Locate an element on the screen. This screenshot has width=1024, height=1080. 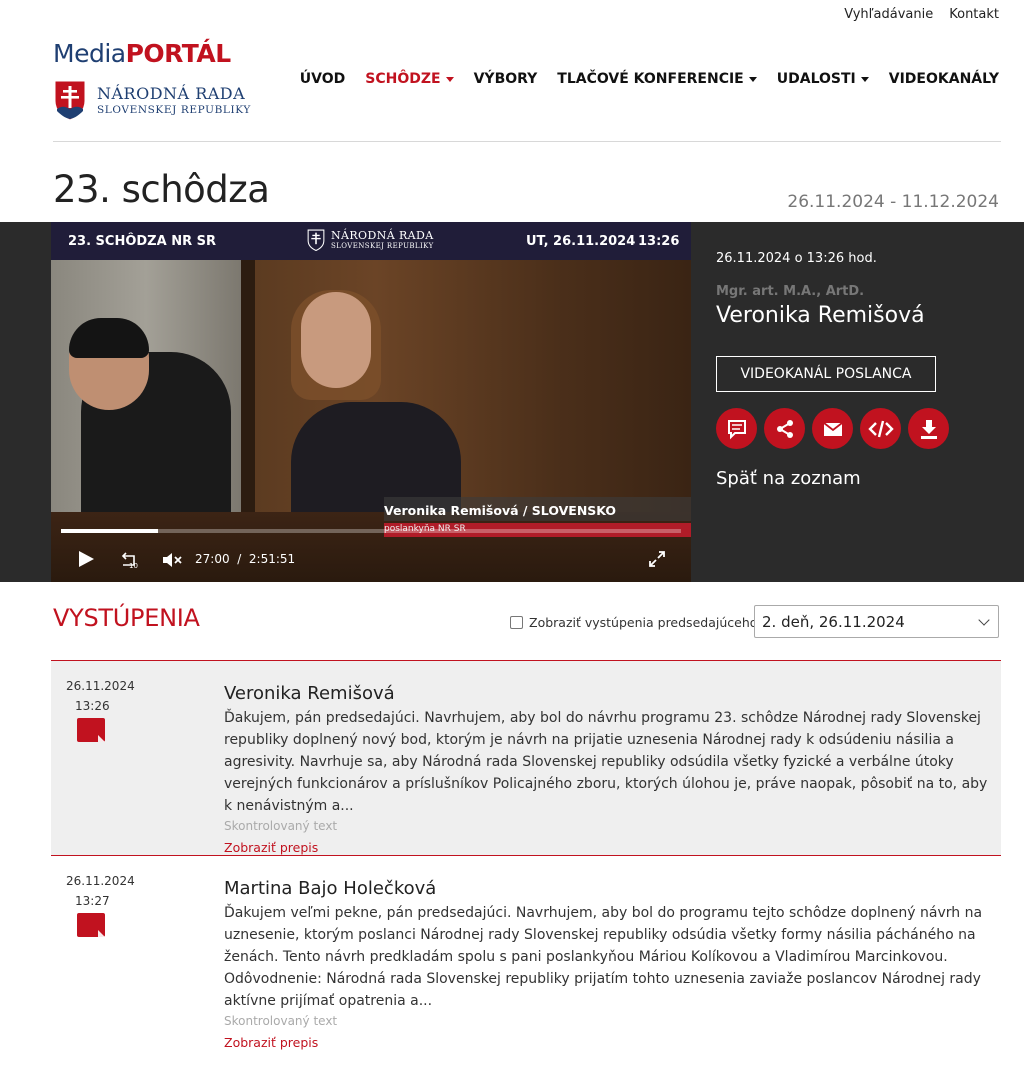
nav-item-2: VÝBORY is located at coordinates (506, 79).